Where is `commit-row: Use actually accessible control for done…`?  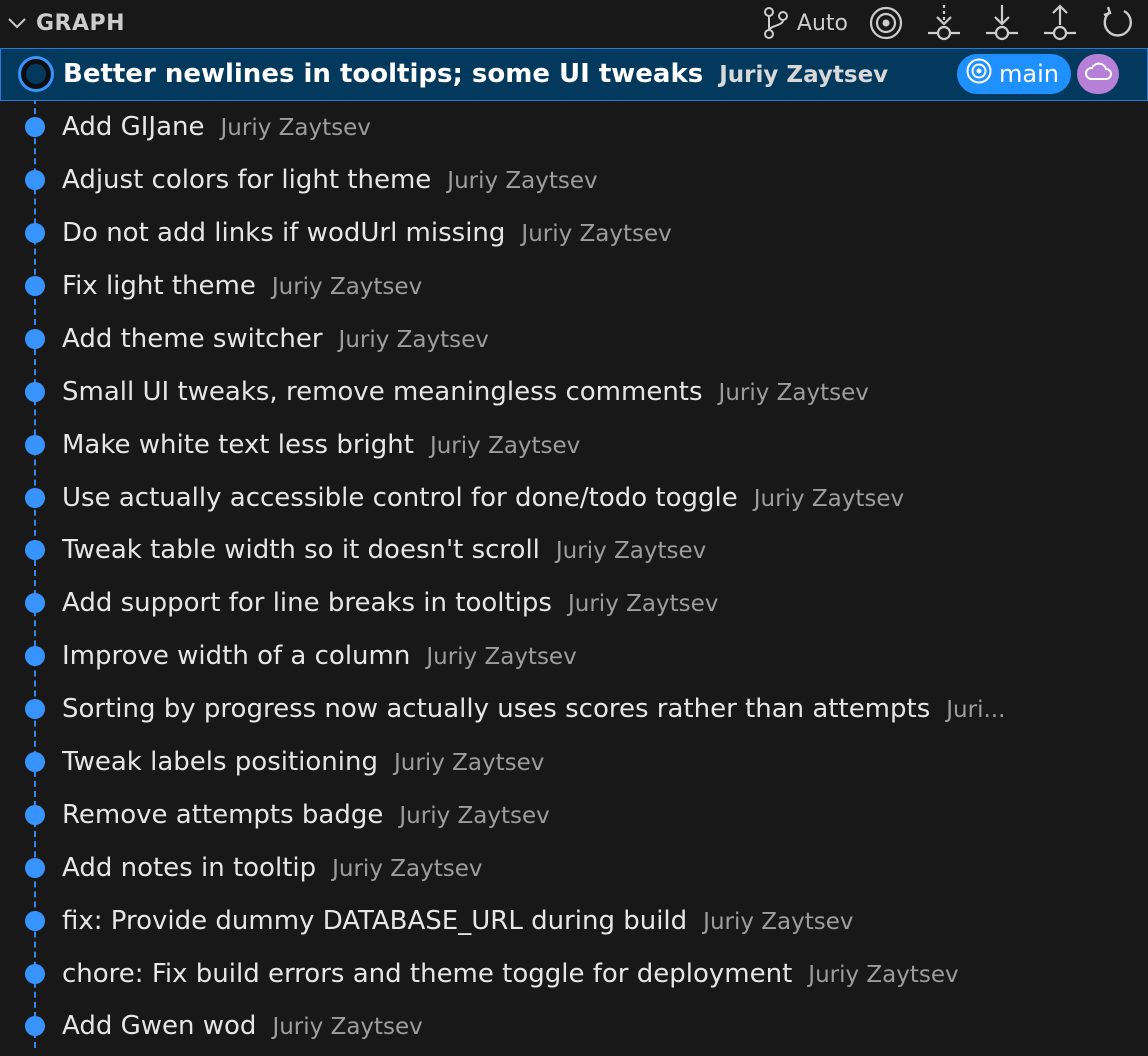
commit-row: Use actually accessible control for done… is located at coordinates (574, 497).